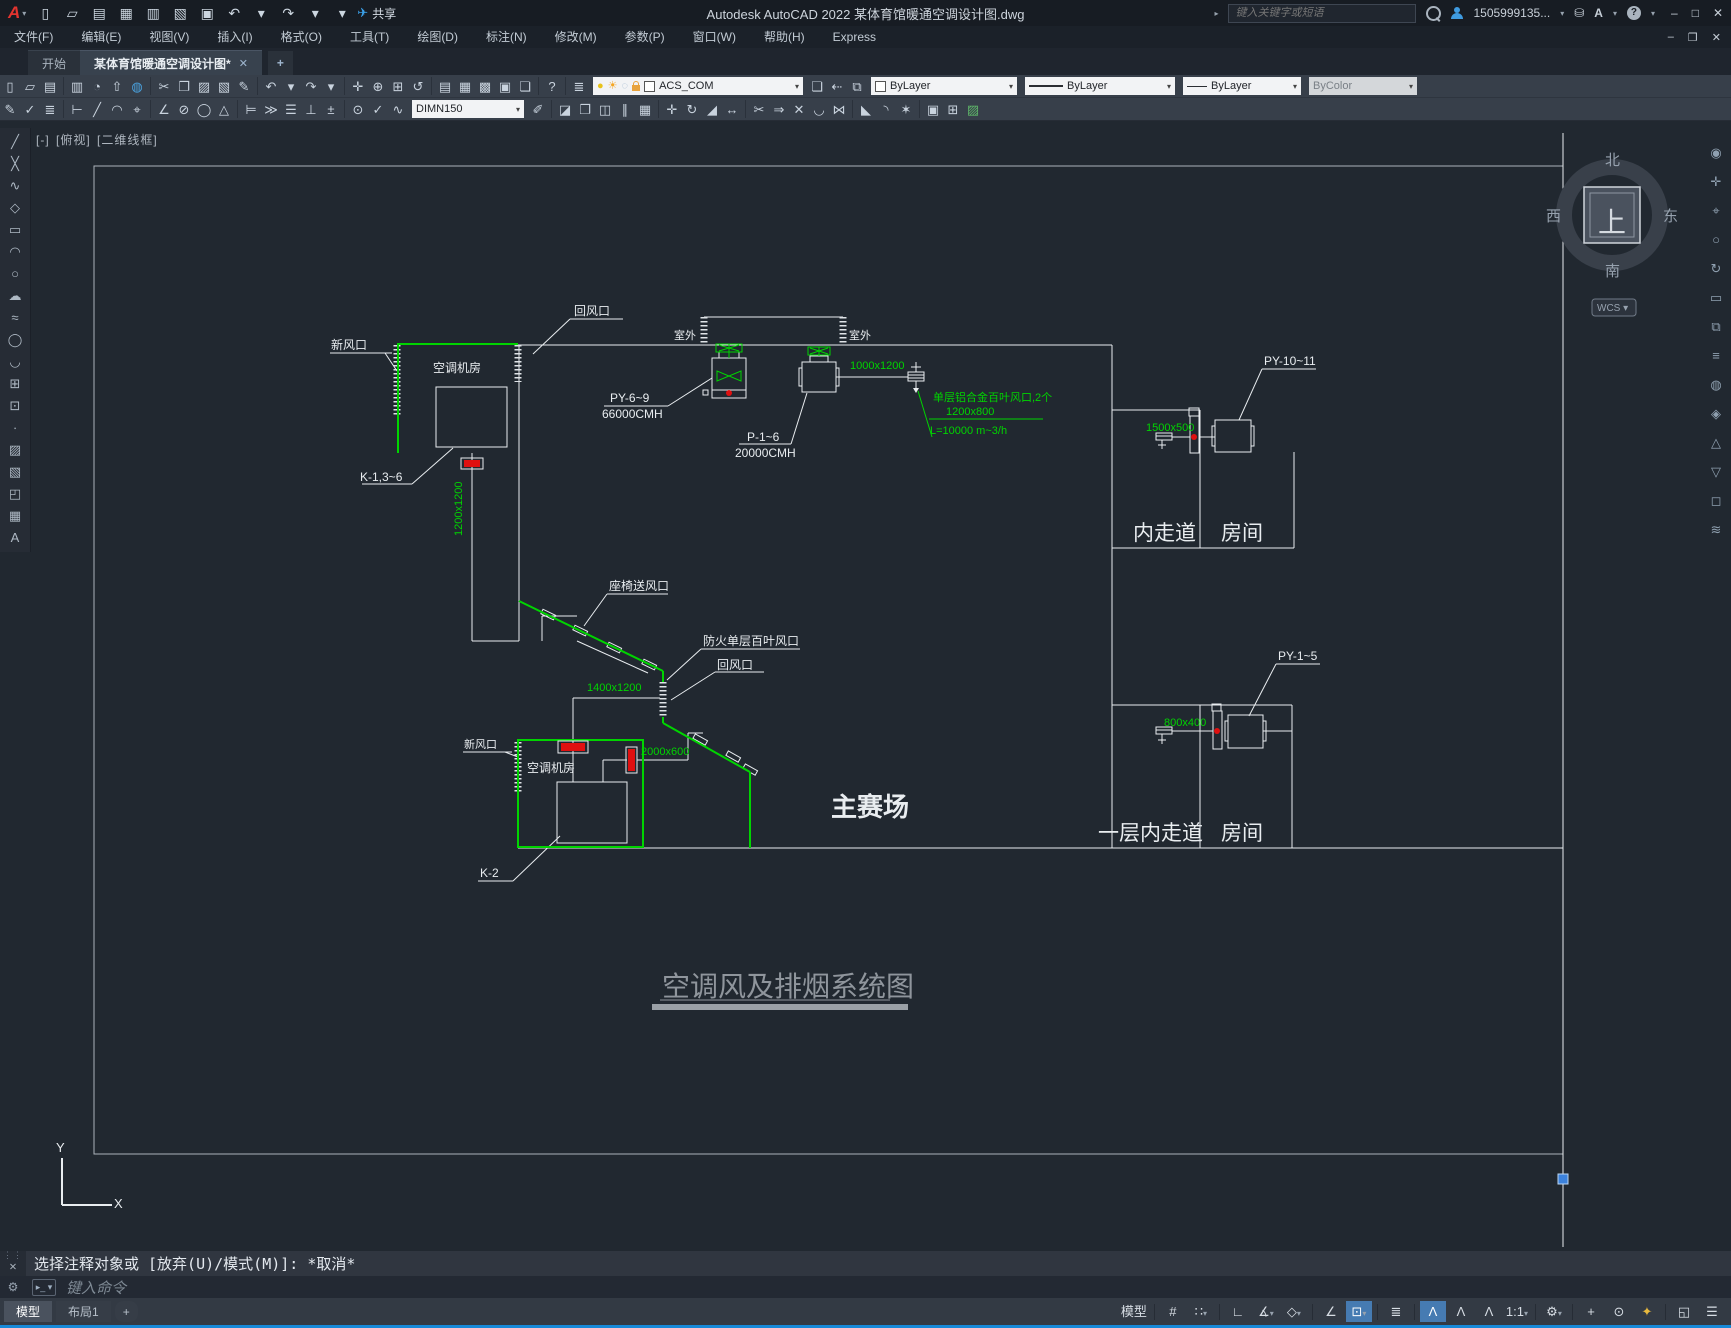  I want to click on menu-format: 格式(O), so click(301, 37).